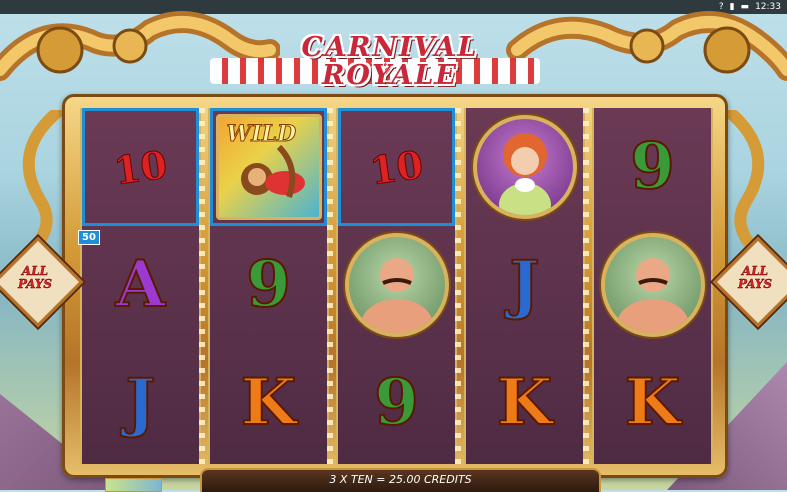  What do you see at coordinates (400, 480) in the screenshot?
I see `win-message-bar: 3 X TEN = 25.00 CREDITS` at bounding box center [400, 480].